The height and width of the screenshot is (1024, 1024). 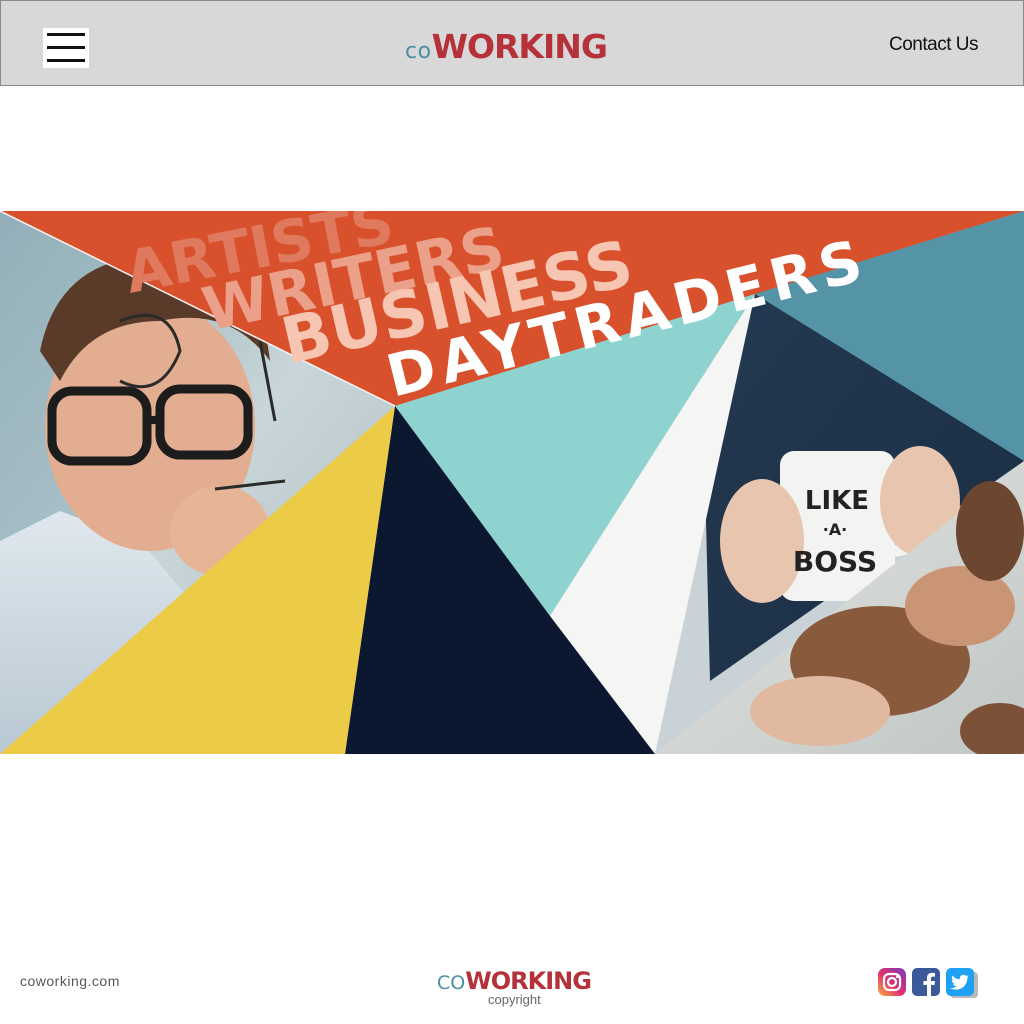 What do you see at coordinates (892, 982) in the screenshot?
I see `instagram-icon` at bounding box center [892, 982].